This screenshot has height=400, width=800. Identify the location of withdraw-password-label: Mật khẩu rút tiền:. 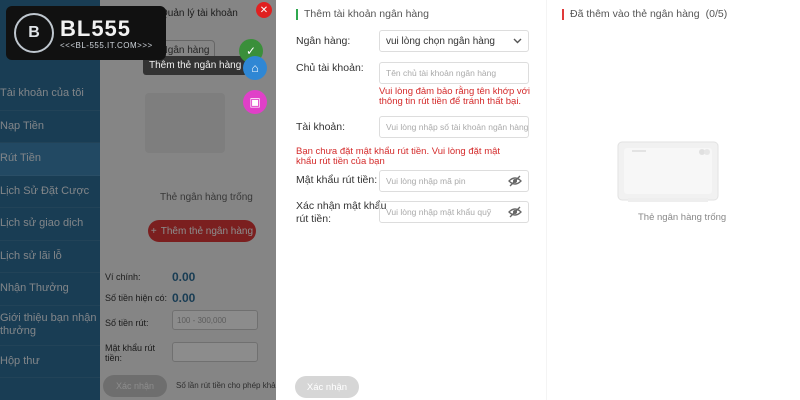
(337, 180).